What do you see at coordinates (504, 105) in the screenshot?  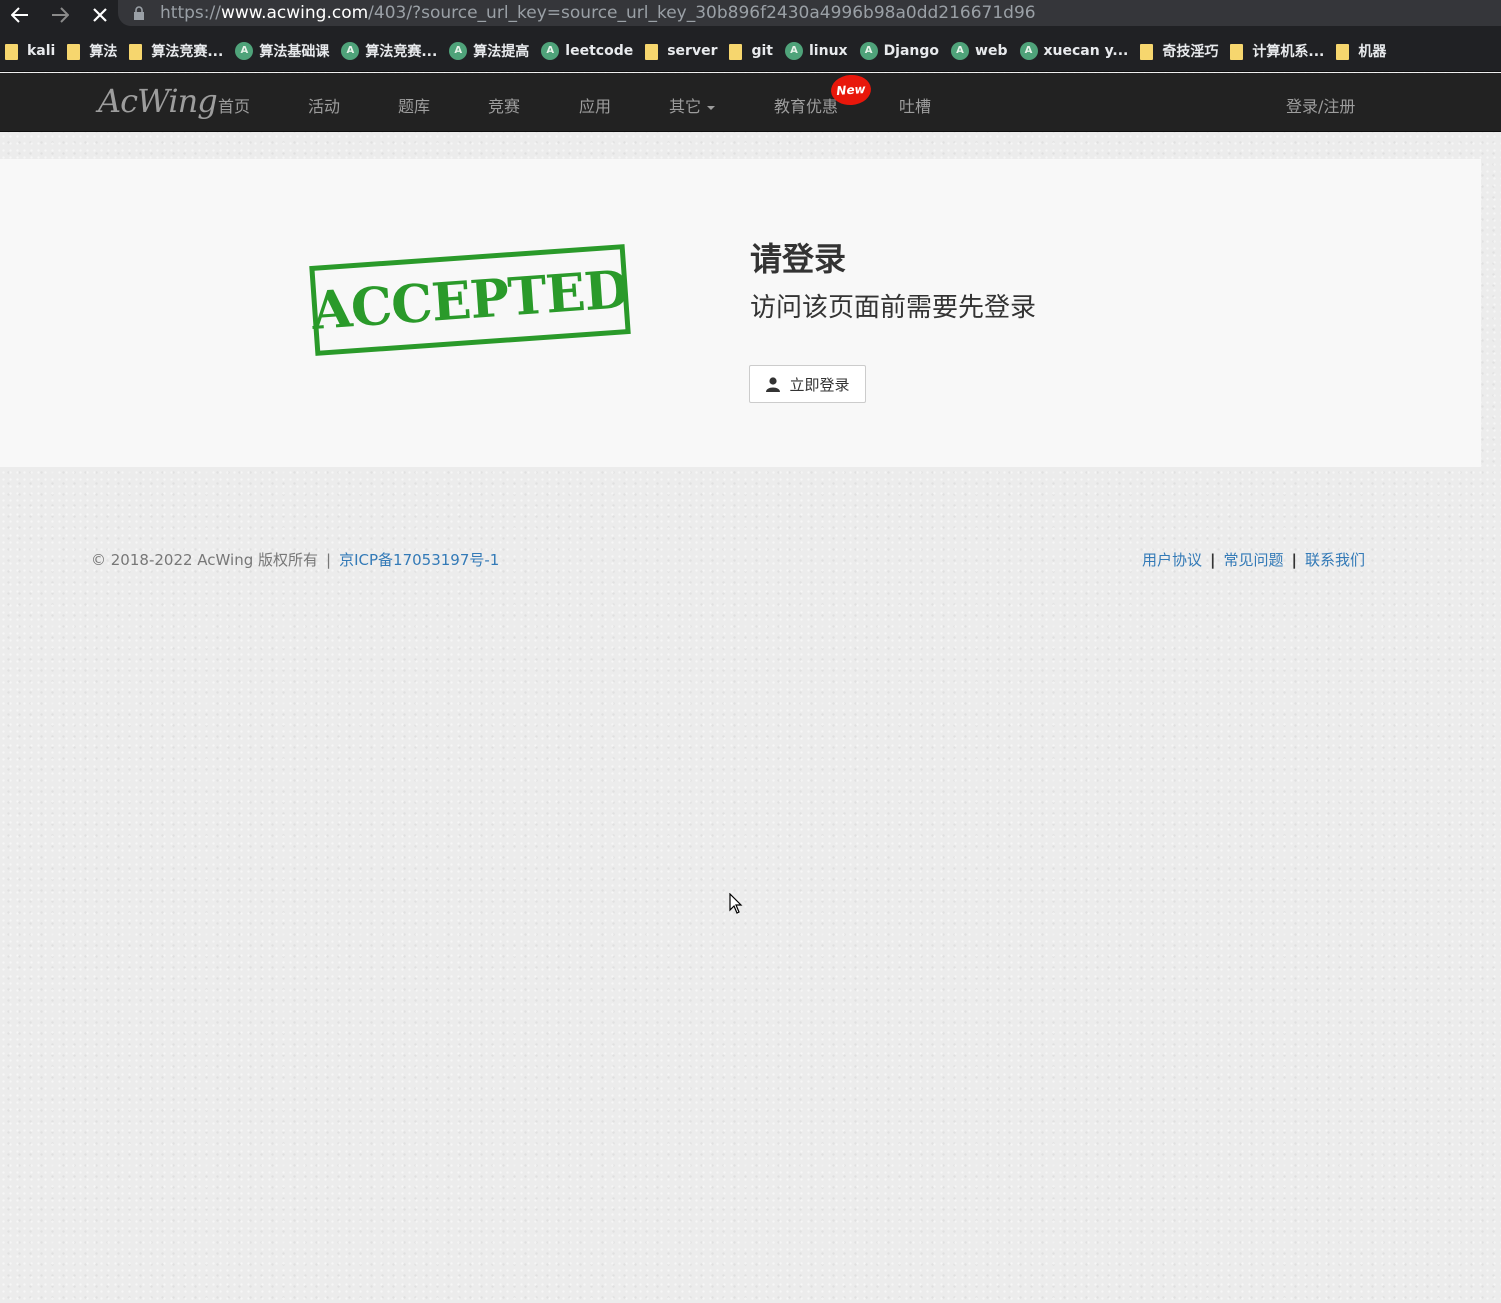 I see `nav-contests: 竞赛` at bounding box center [504, 105].